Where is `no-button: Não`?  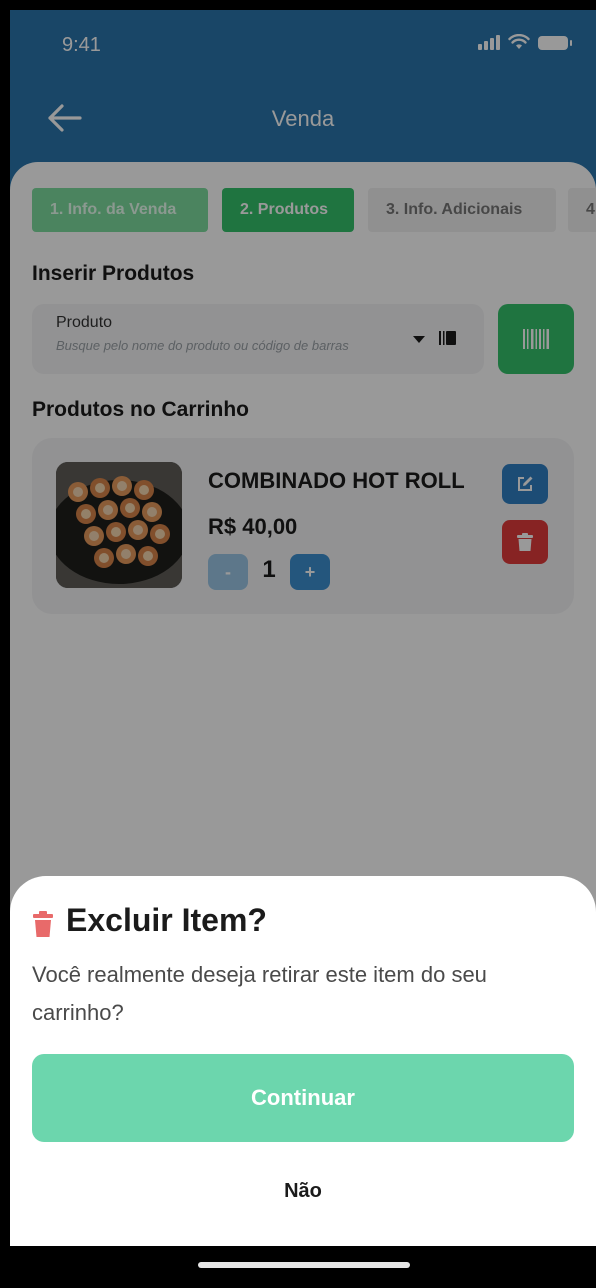
no-button: Não is located at coordinates (303, 1191).